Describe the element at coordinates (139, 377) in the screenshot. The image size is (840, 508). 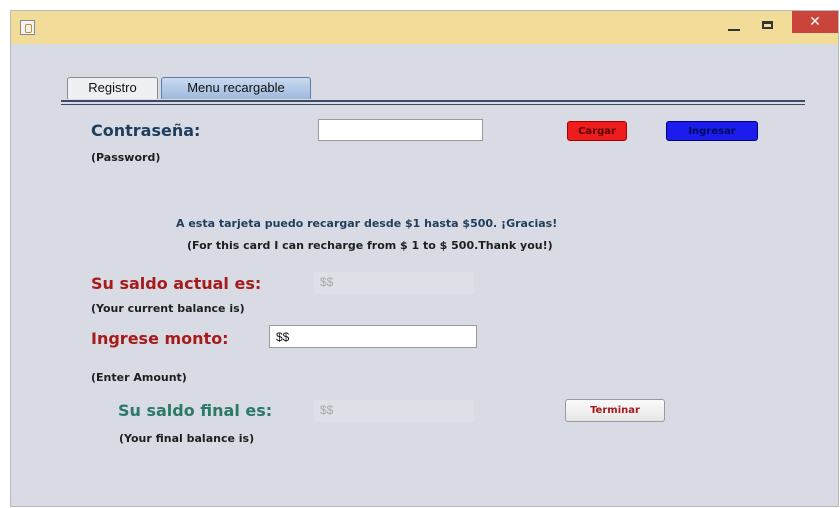
I see `amount-sublabel: (Enter Amount)` at that location.